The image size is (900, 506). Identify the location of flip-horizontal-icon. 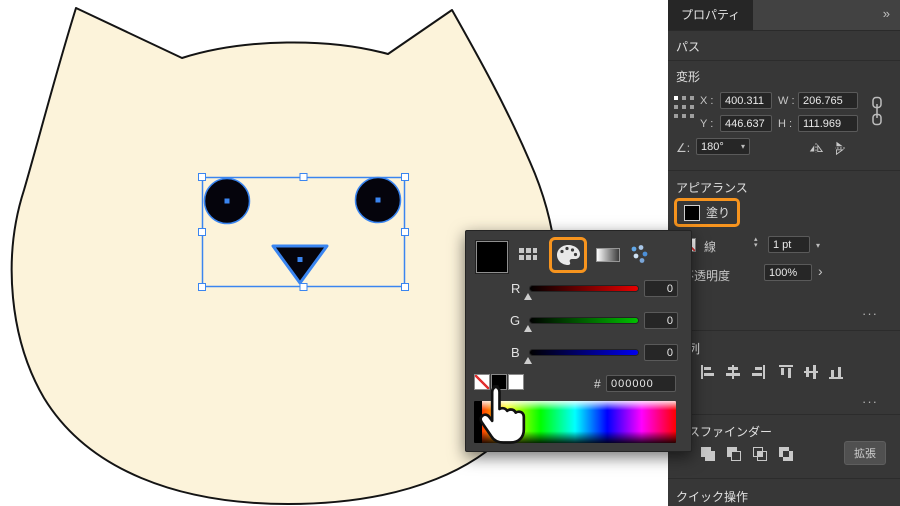
(816, 148).